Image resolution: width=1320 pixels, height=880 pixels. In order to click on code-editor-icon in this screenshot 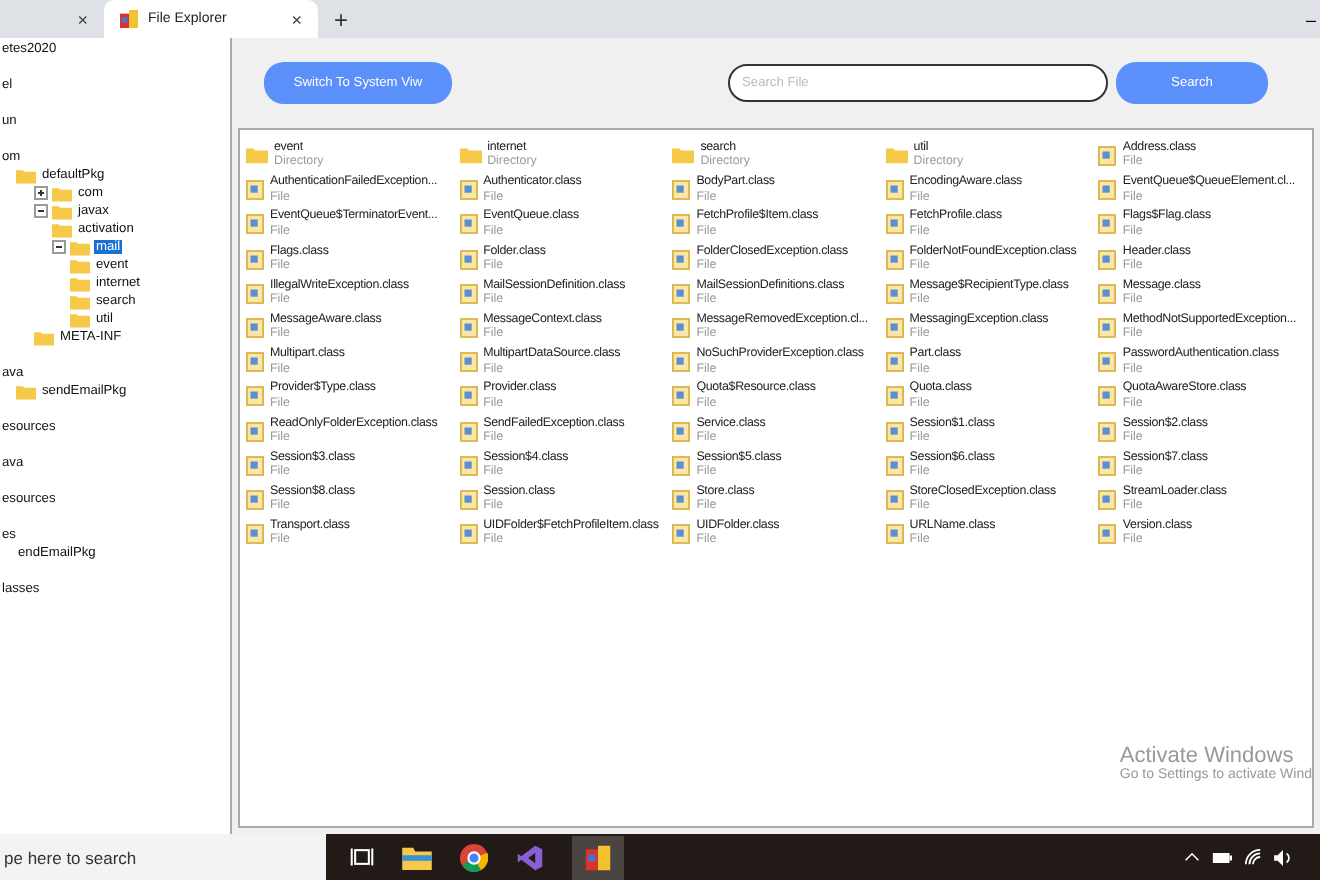, I will do `click(530, 857)`.